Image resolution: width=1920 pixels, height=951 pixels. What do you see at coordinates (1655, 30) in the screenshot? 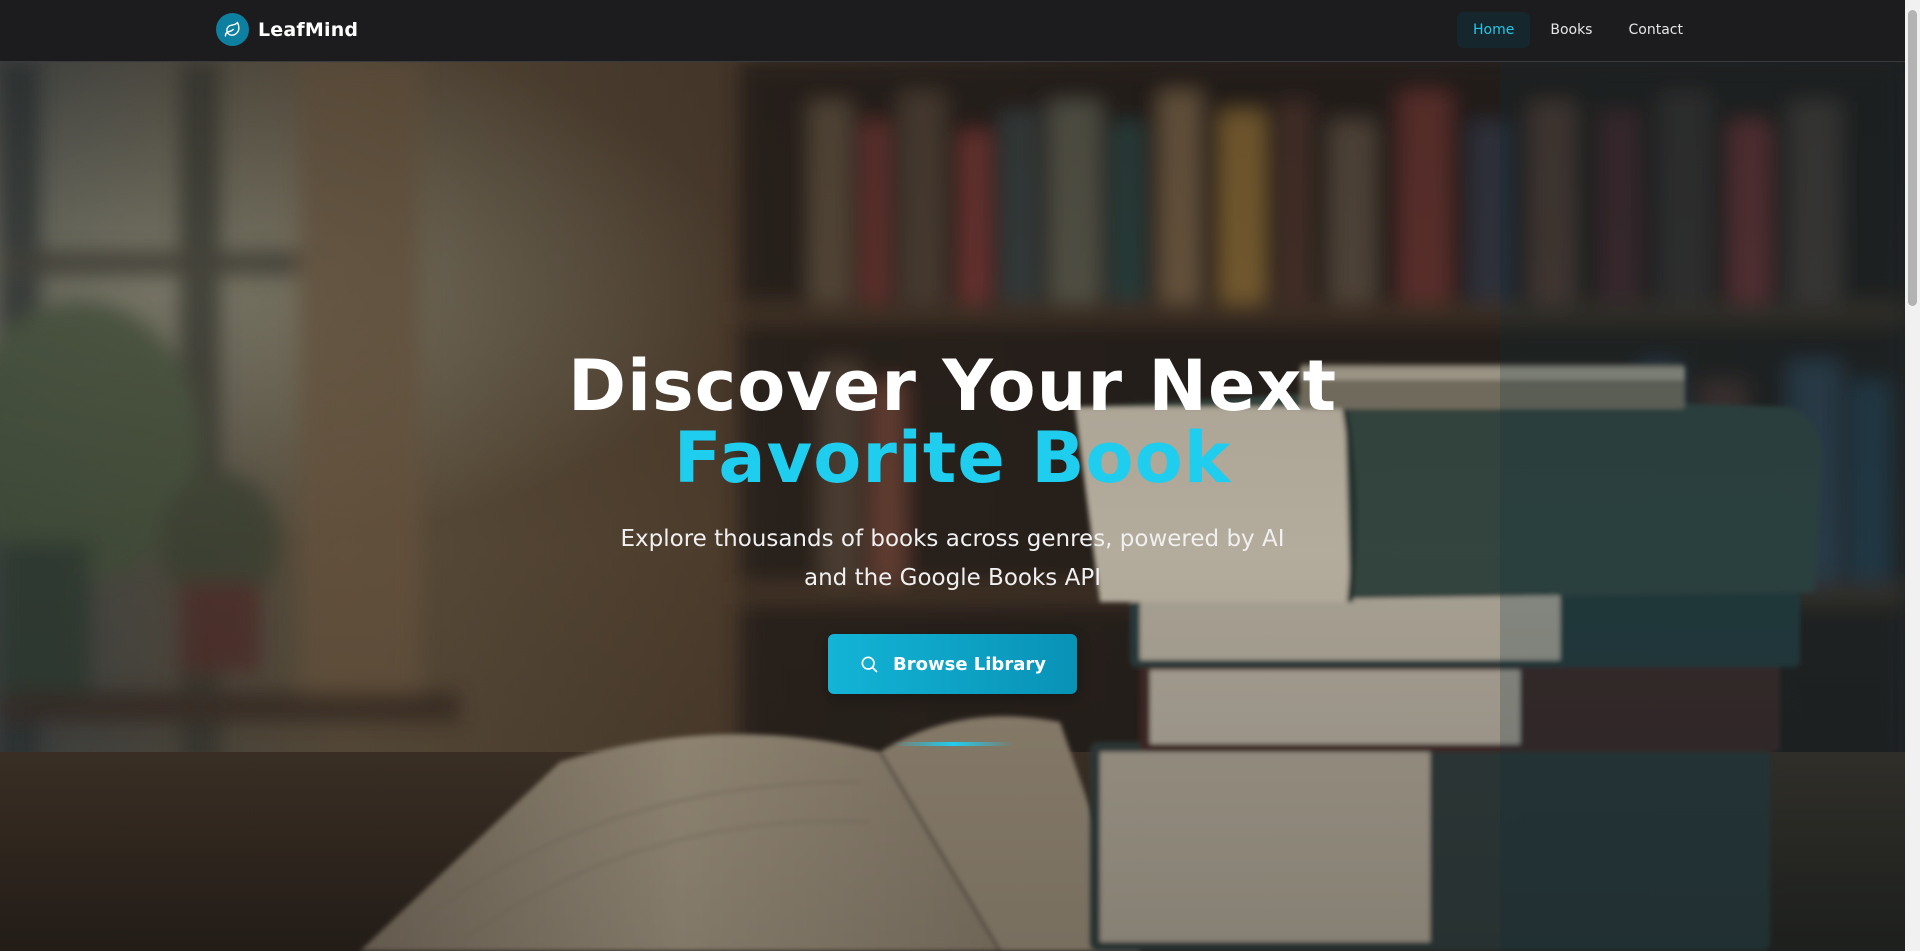
I see `nav-item-contact: Contact` at bounding box center [1655, 30].